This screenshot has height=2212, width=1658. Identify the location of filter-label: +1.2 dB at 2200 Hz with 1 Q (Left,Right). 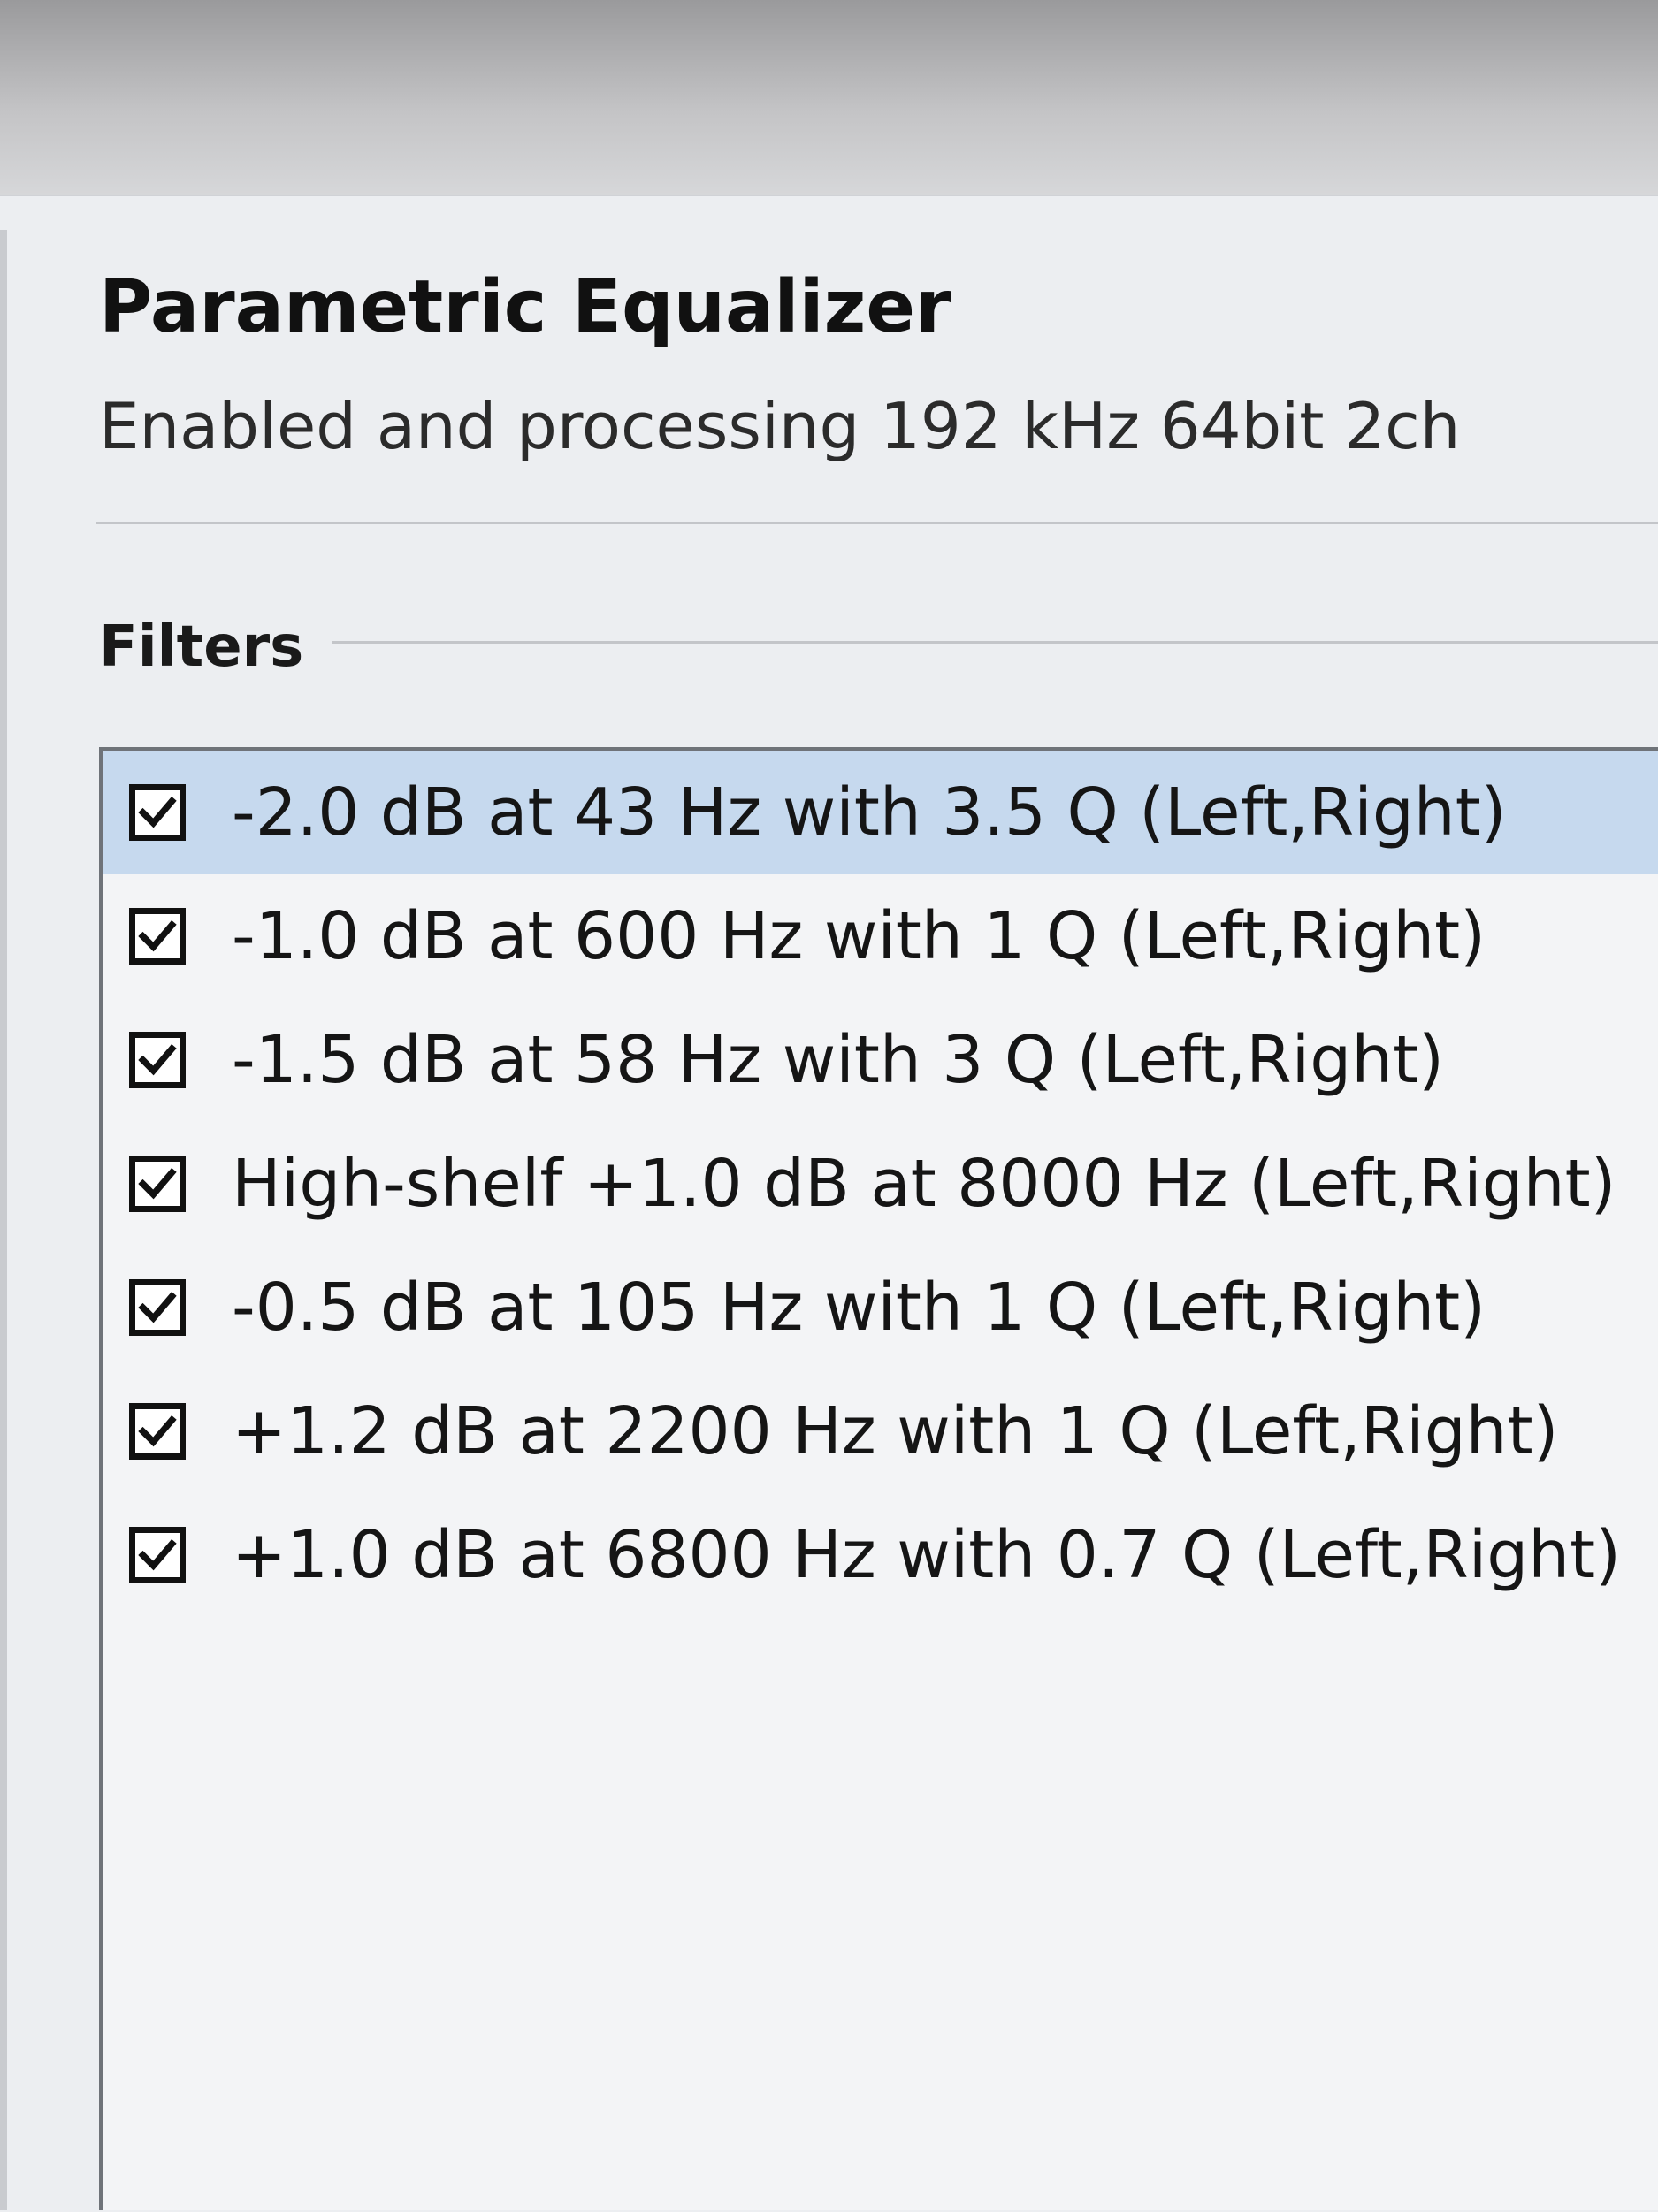
(895, 1431).